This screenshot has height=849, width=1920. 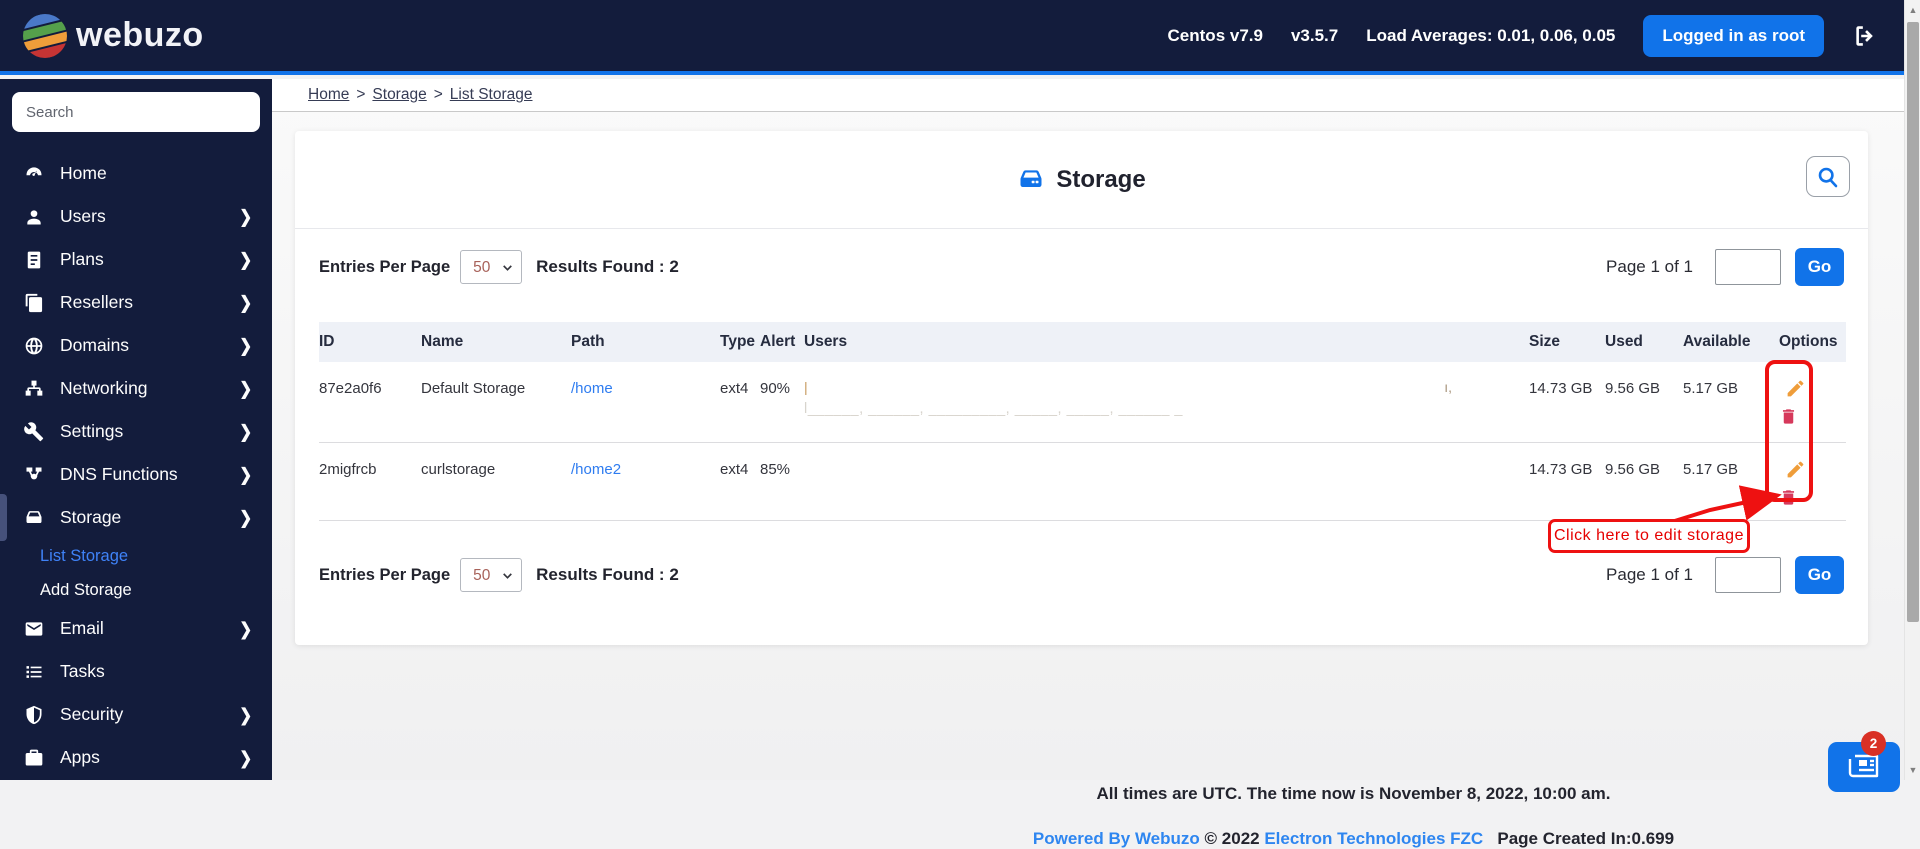 What do you see at coordinates (82, 259) in the screenshot?
I see `sidebar-item-label: Plans` at bounding box center [82, 259].